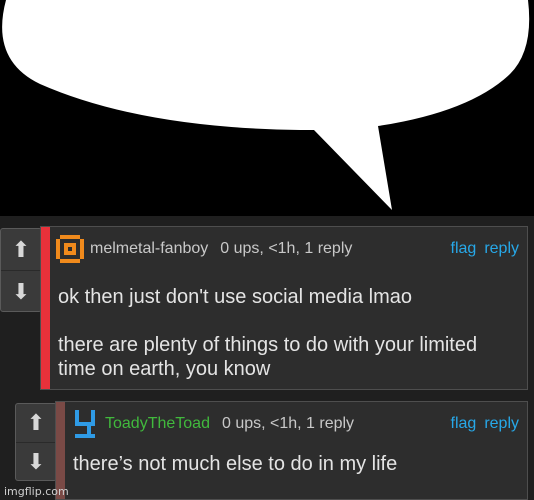  What do you see at coordinates (157, 424) in the screenshot?
I see `comment-username: ToadyTheToad` at bounding box center [157, 424].